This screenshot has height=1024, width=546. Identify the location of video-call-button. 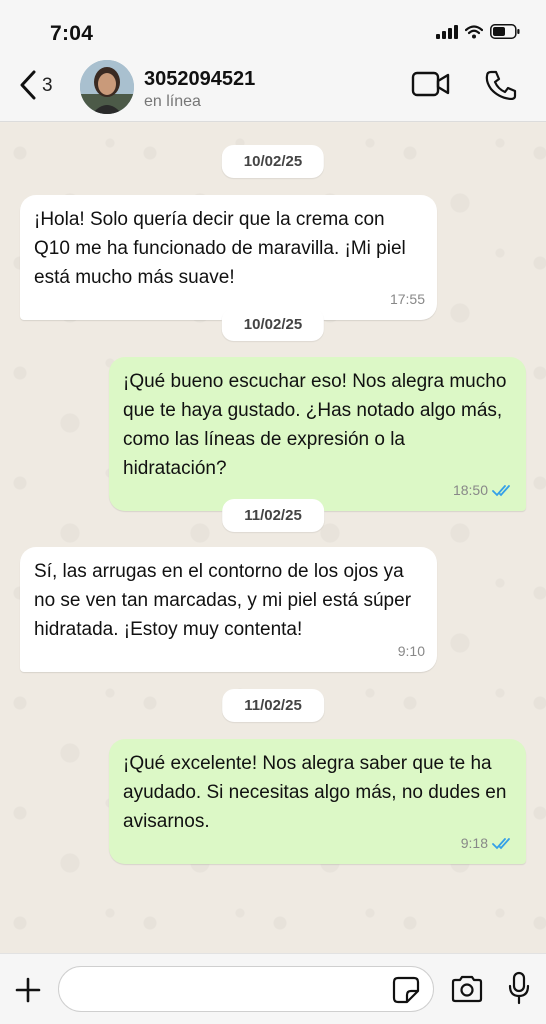
(431, 86).